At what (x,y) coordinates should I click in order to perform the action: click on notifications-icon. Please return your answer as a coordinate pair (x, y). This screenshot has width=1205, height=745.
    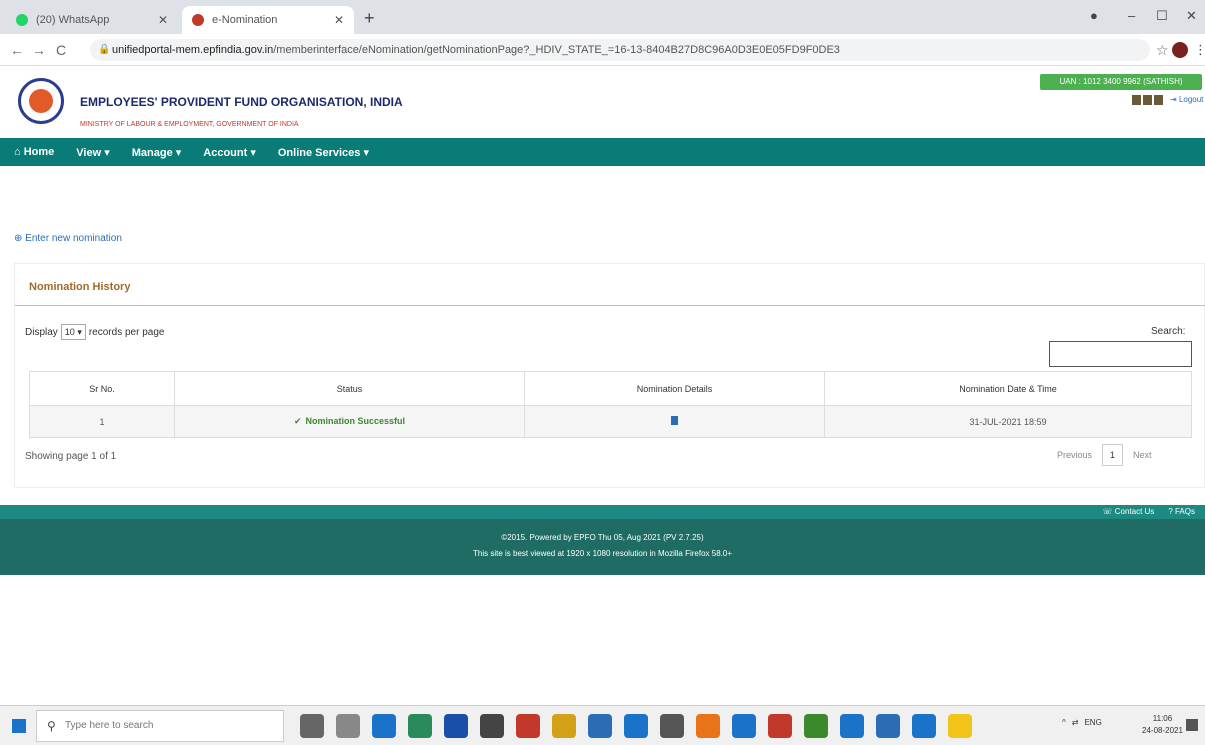
    Looking at the image, I should click on (1192, 725).